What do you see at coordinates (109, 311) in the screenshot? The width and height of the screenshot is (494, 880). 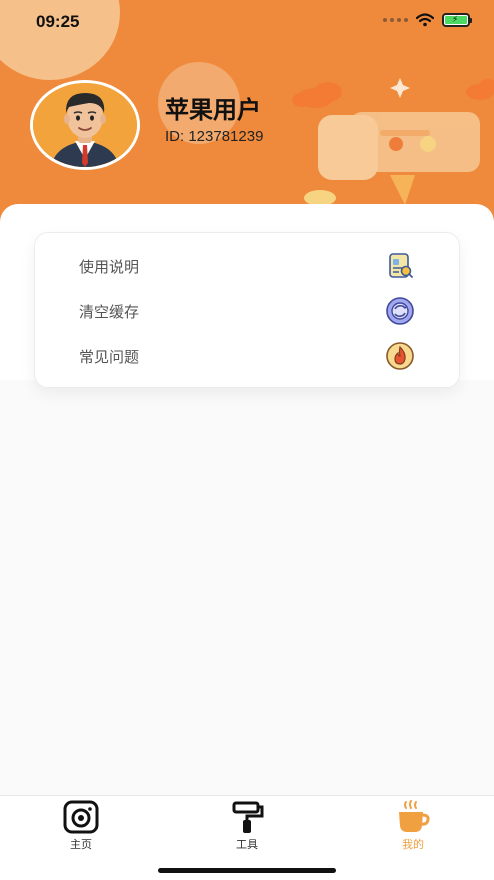 I see `menu-item-label: 清空缓存` at bounding box center [109, 311].